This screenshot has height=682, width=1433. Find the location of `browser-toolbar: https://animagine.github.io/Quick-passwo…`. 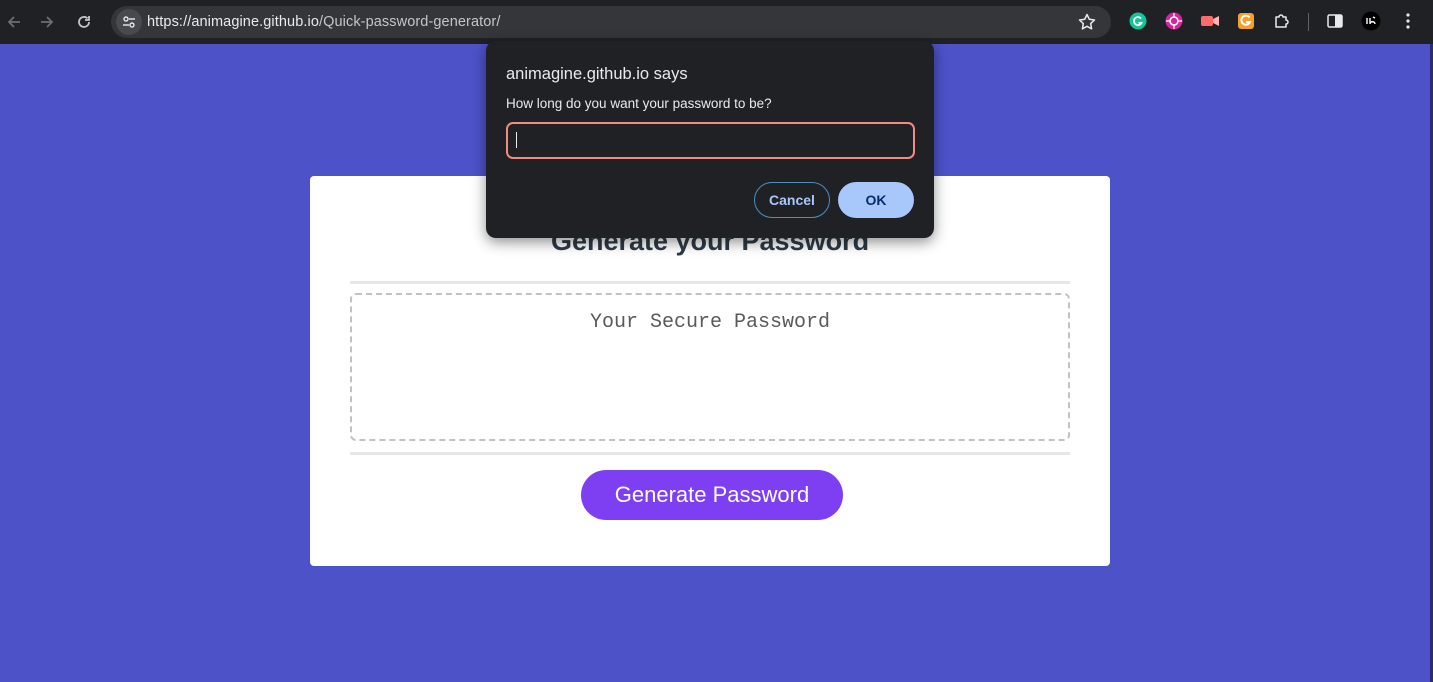

browser-toolbar: https://animagine.github.io/Quick-passwo… is located at coordinates (716, 22).